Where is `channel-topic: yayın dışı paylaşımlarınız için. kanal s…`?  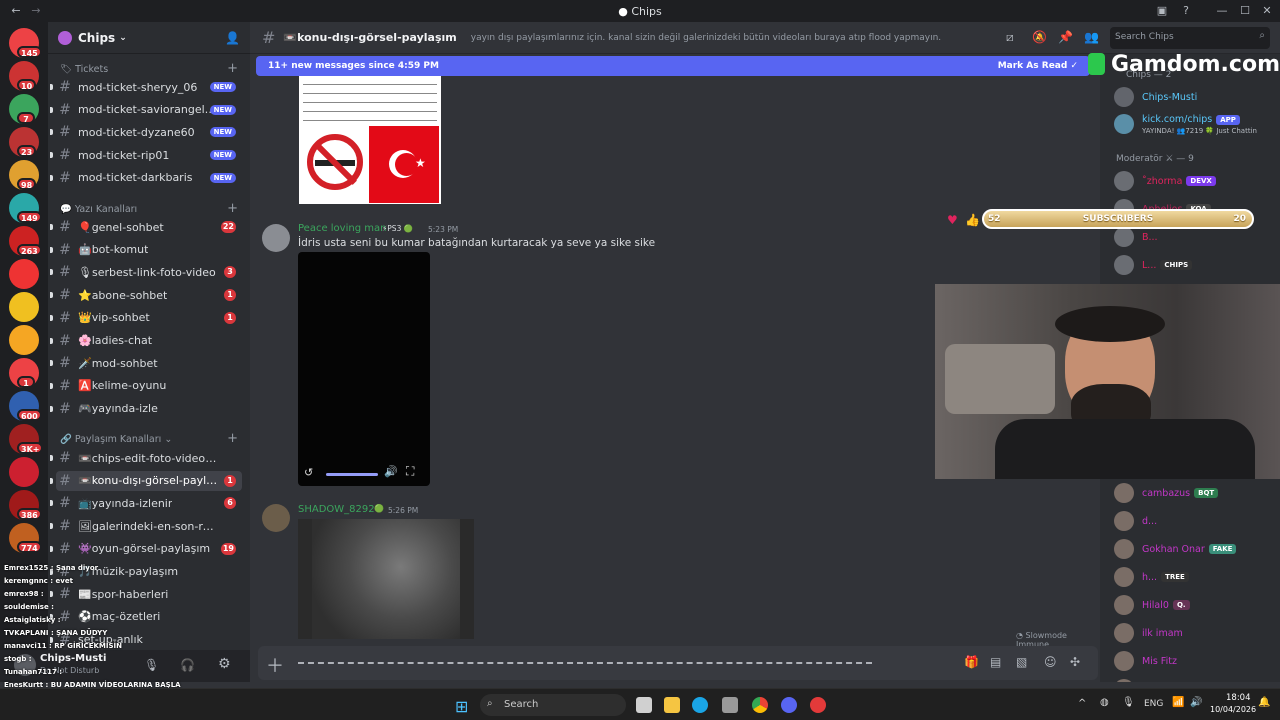 channel-topic: yayın dışı paylaşımlarınız için. kanal s… is located at coordinates (706, 38).